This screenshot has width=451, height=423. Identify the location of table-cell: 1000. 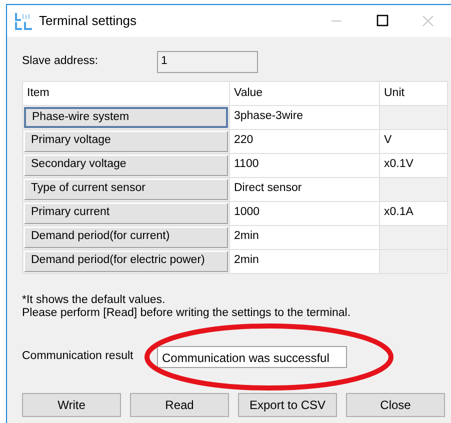
(305, 213).